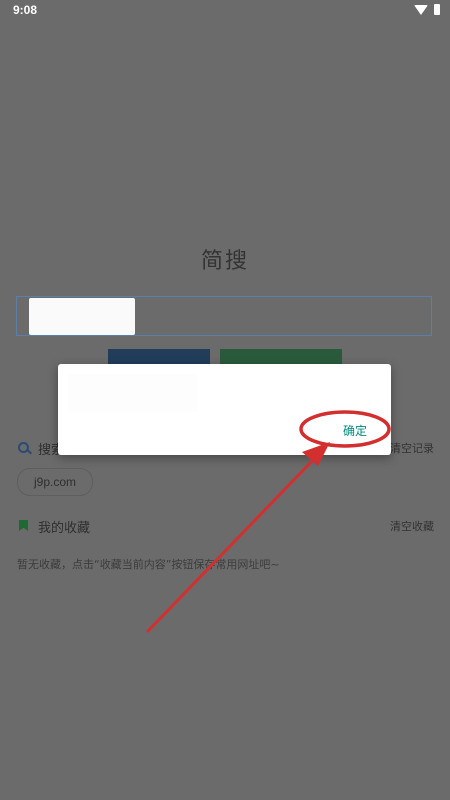 Image resolution: width=450 pixels, height=800 pixels. I want to click on alert-dialog: 确定, so click(224, 409).